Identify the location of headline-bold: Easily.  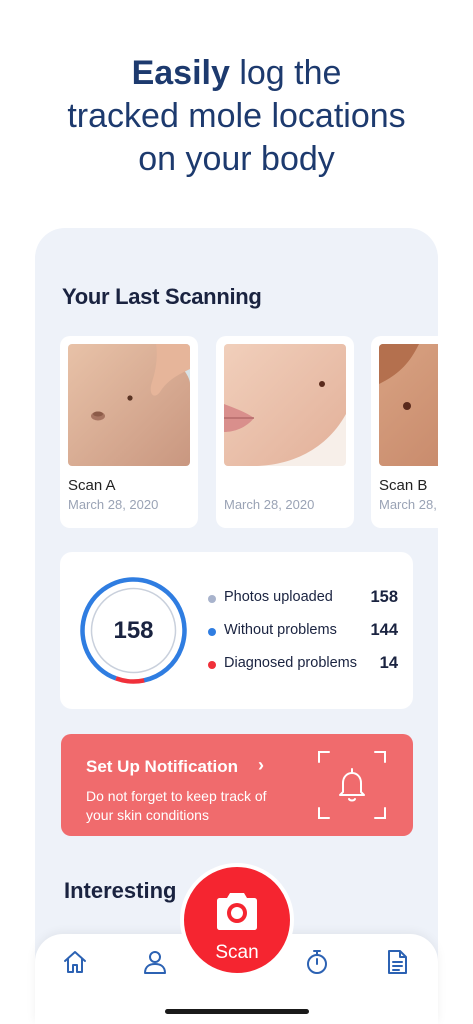
(180, 73).